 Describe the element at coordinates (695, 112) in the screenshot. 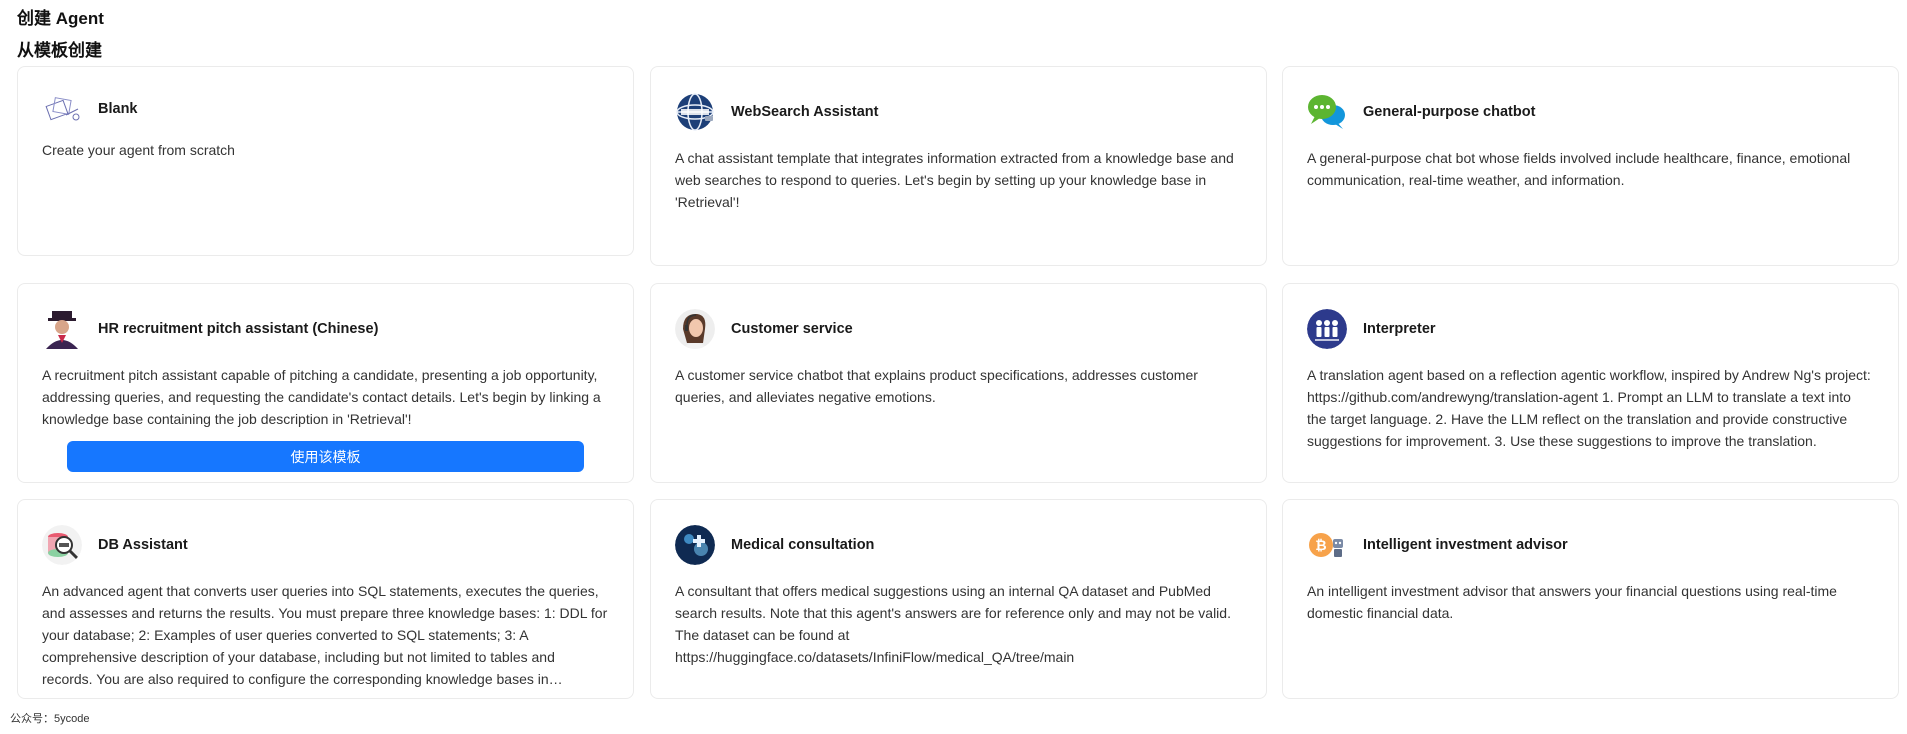

I see `globe-icon` at that location.